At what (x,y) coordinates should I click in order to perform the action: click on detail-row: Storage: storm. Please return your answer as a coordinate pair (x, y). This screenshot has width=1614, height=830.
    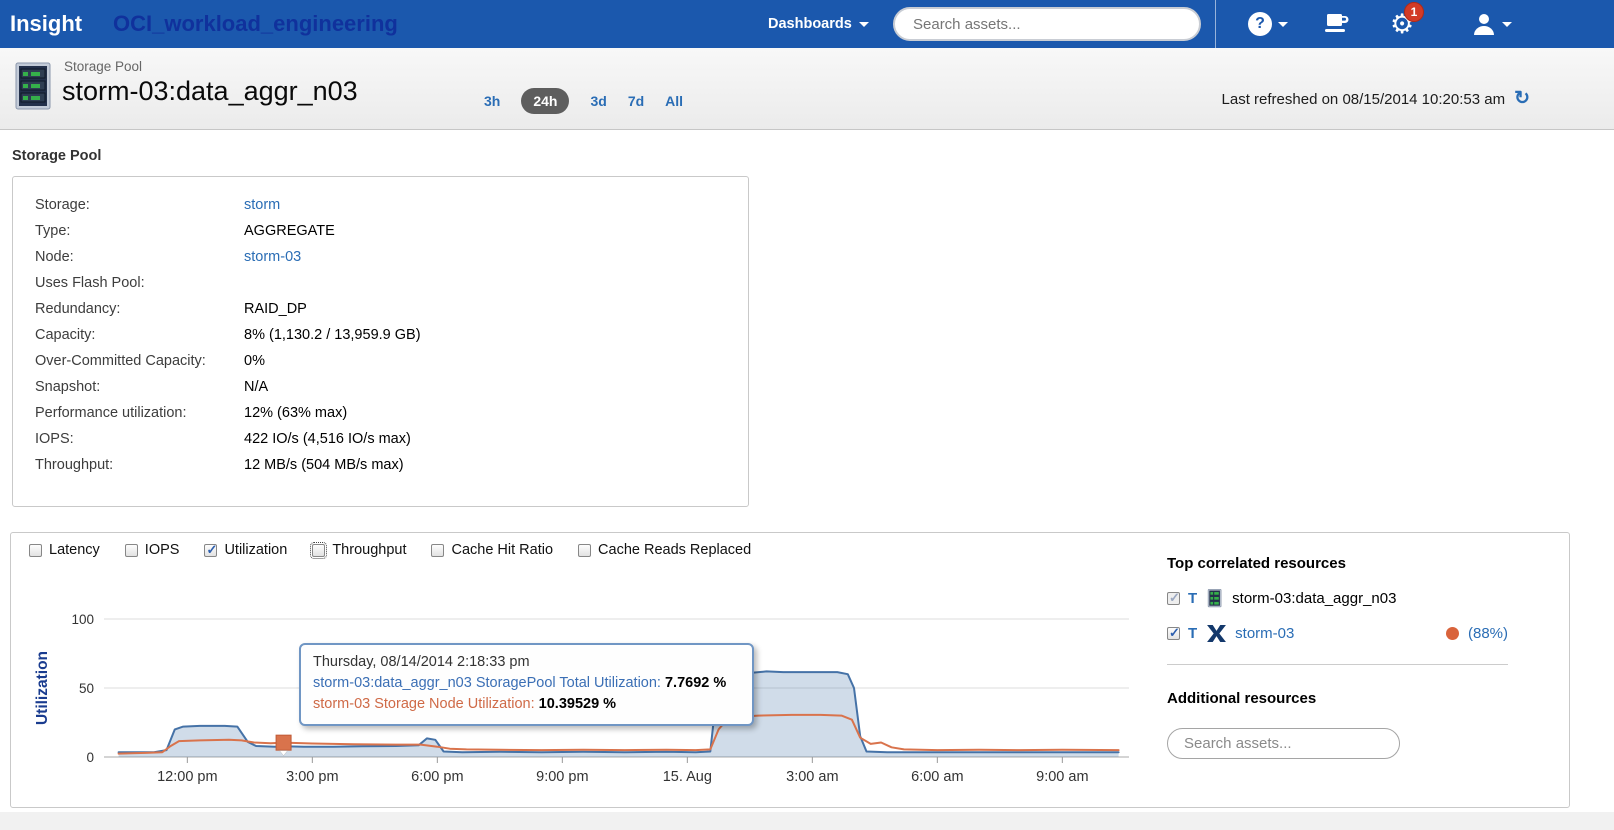
    Looking at the image, I should click on (380, 205).